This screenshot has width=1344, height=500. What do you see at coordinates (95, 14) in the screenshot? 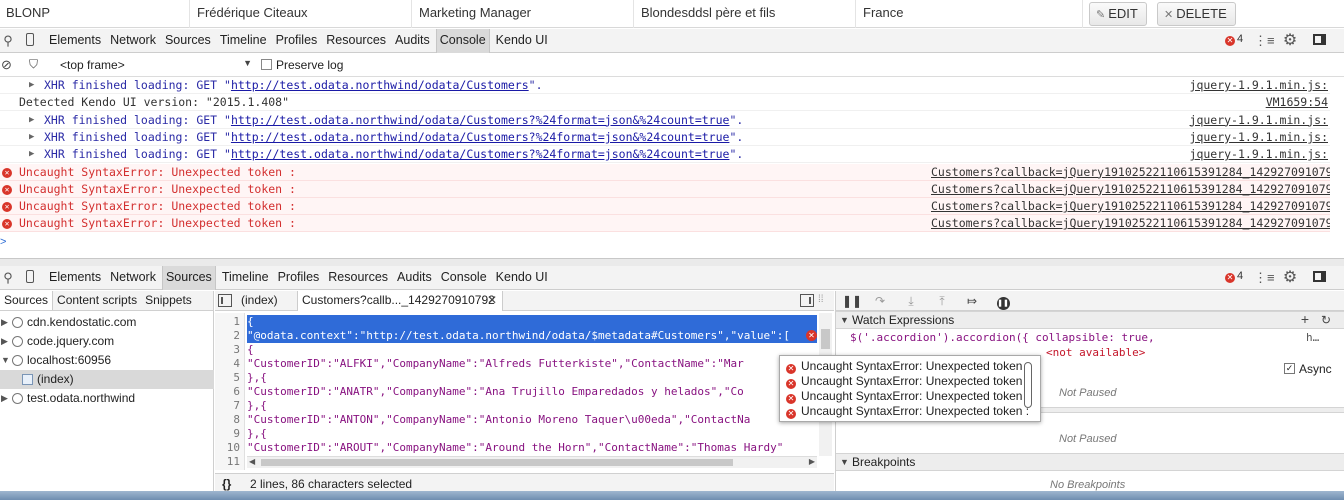
I see `grid-cell-id: BLONP` at bounding box center [95, 14].